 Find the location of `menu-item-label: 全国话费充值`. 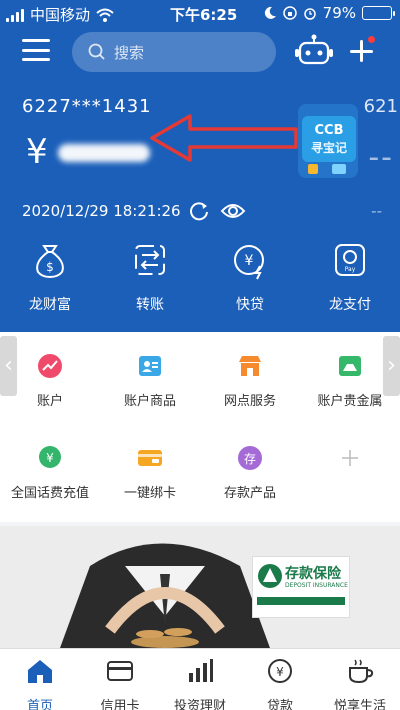

menu-item-label: 全国话费充值 is located at coordinates (49, 493).